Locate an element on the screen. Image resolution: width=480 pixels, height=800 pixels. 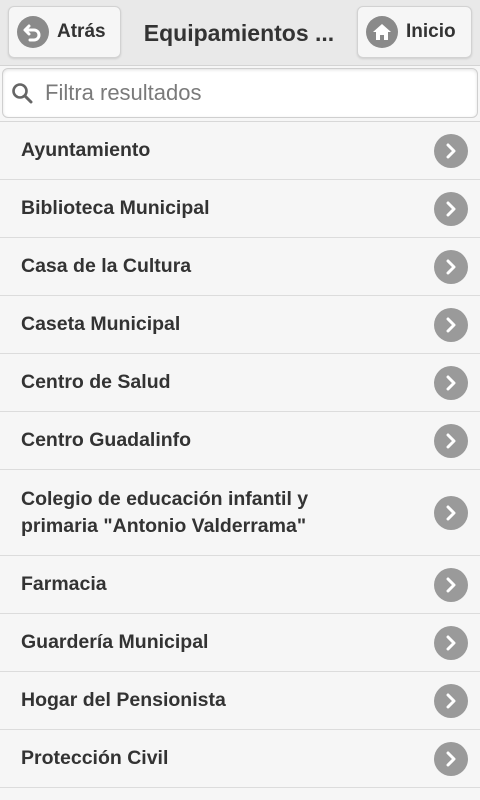
list-item-label: Centro Guadalinfo is located at coordinates (106, 440).